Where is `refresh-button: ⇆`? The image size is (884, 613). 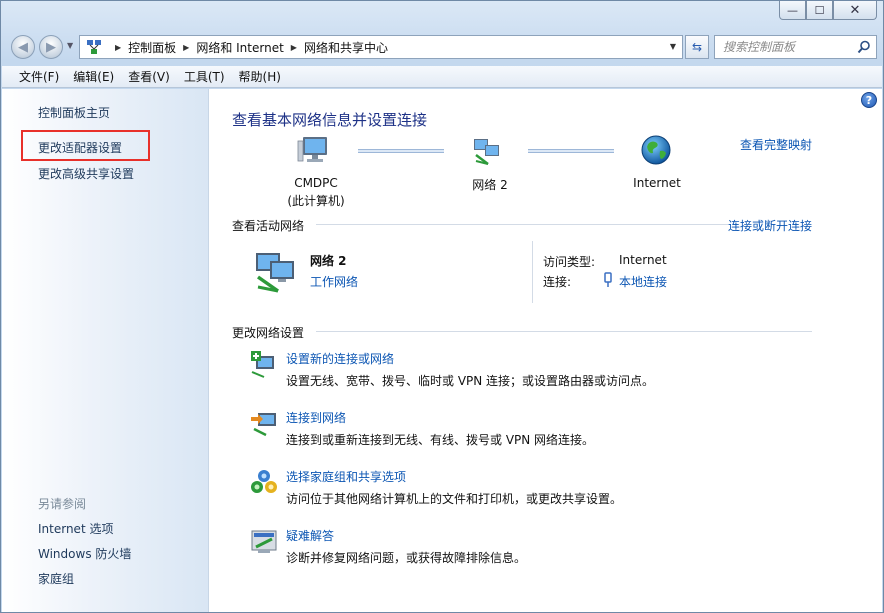 refresh-button: ⇆ is located at coordinates (697, 47).